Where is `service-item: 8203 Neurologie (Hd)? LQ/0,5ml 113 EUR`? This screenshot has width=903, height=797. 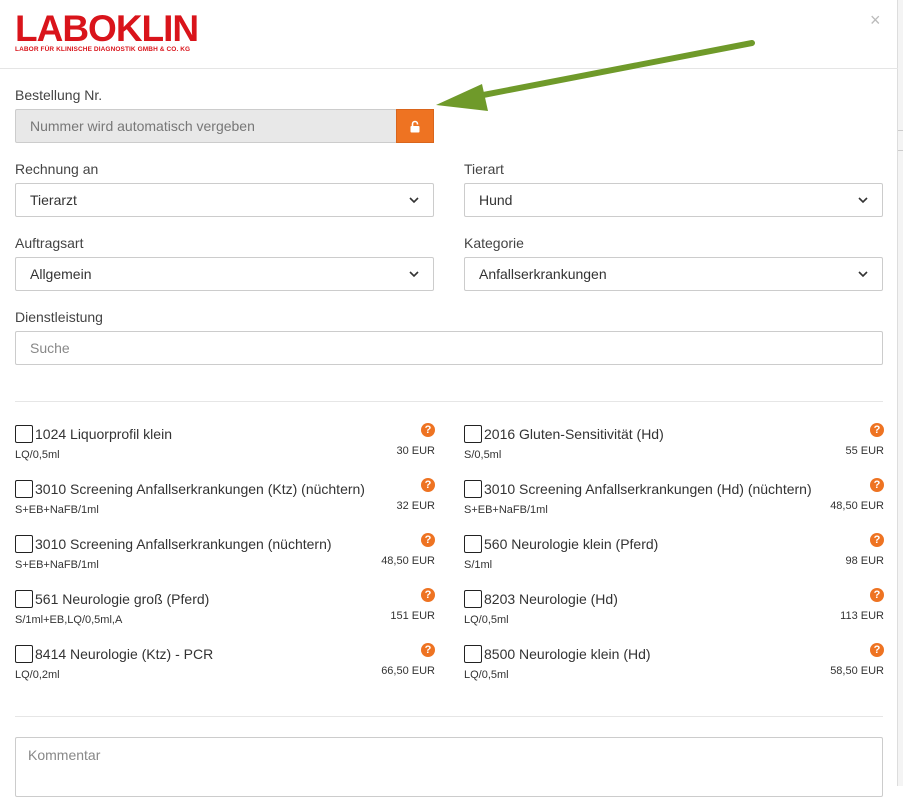
service-item: 8203 Neurologie (Hd)? LQ/0,5ml 113 EUR is located at coordinates (674, 610).